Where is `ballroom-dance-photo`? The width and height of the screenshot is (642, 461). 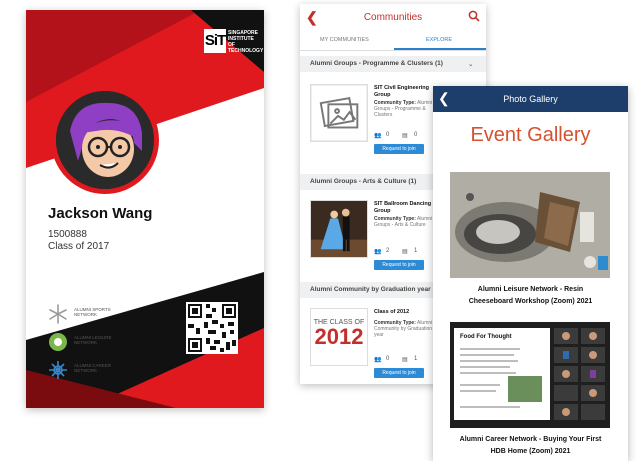 ballroom-dance-photo is located at coordinates (339, 229).